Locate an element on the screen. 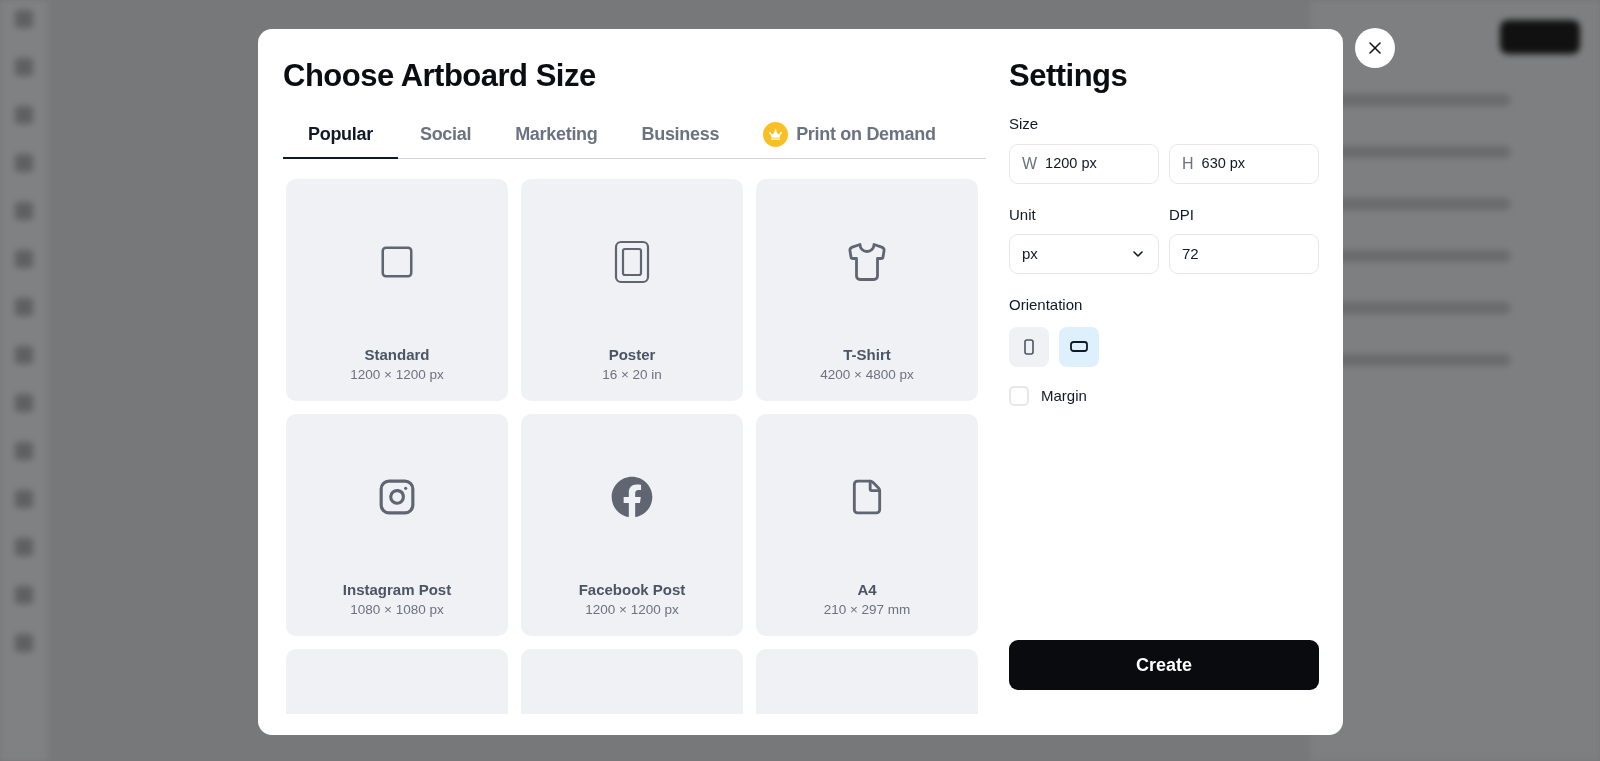 The height and width of the screenshot is (761, 1600). preset-card: T-Shirt 4200 × 4800 px is located at coordinates (867, 290).